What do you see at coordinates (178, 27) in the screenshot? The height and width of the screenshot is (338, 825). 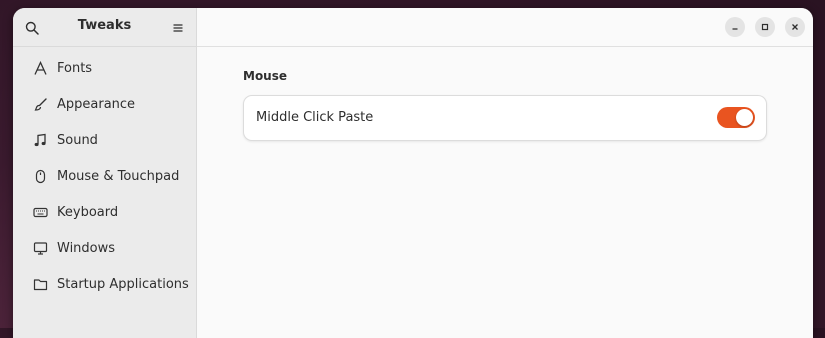 I see `hamburger-menu-icon` at bounding box center [178, 27].